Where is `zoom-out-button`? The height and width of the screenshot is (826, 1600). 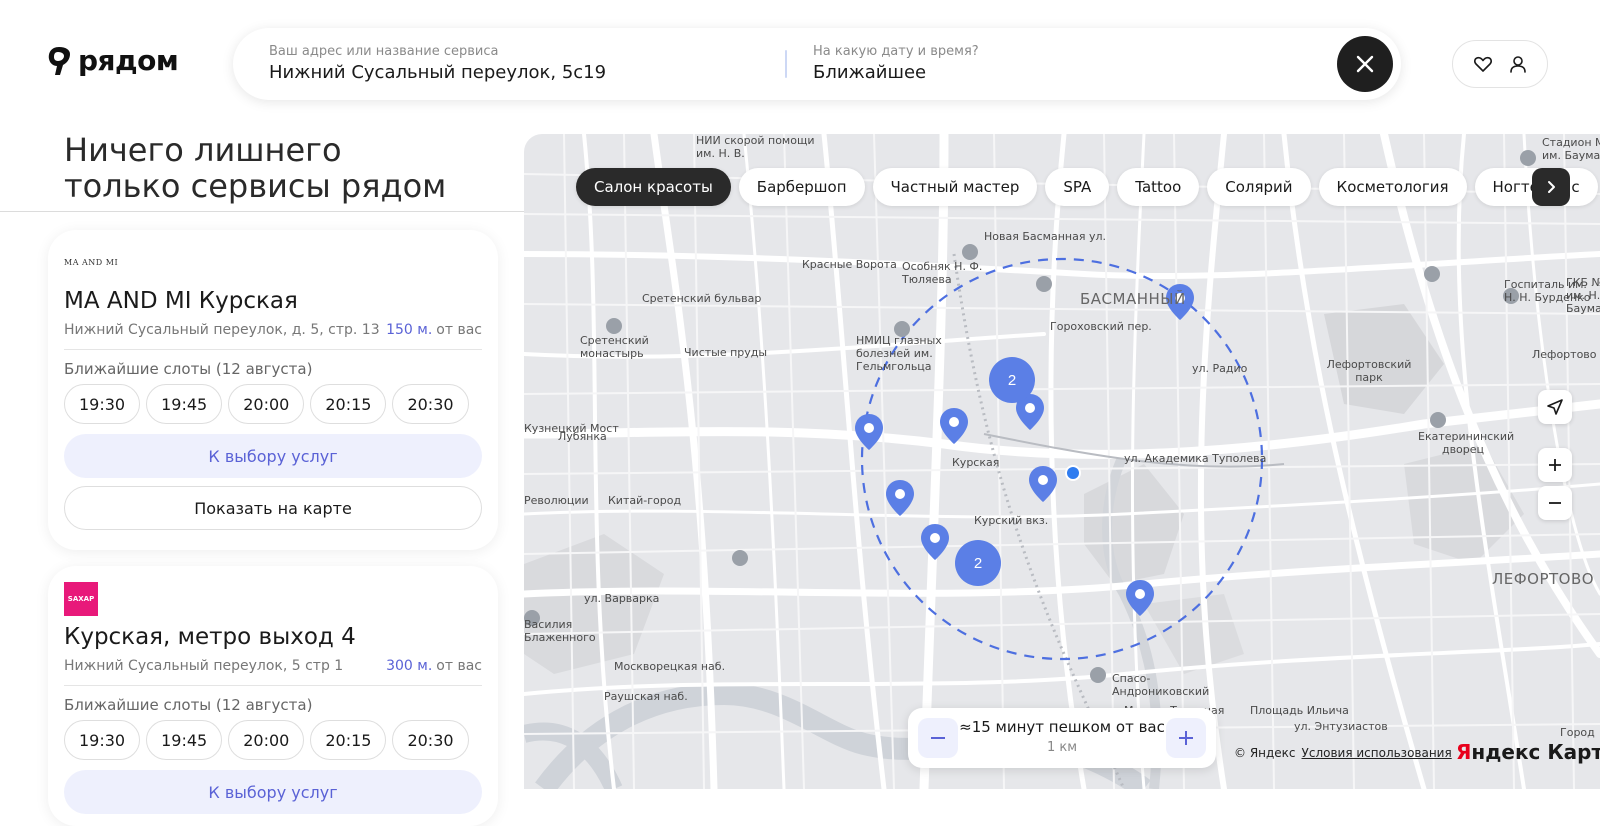 zoom-out-button is located at coordinates (1555, 503).